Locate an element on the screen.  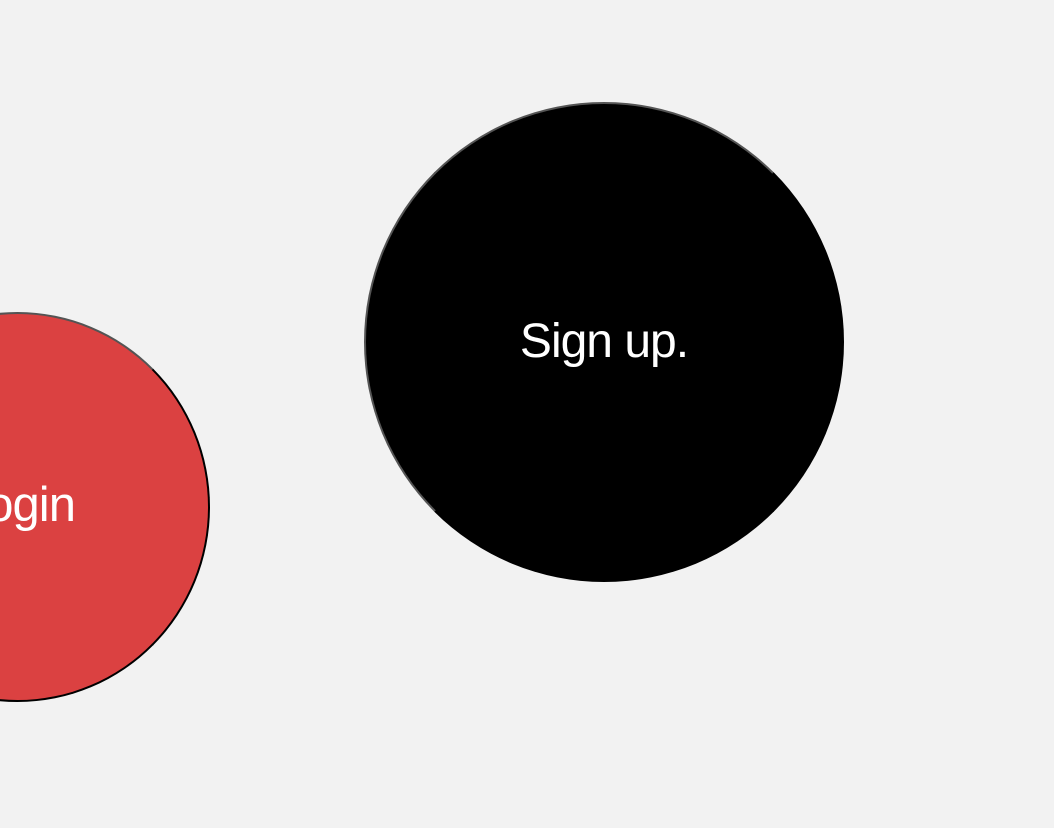
login-button: Login is located at coordinates (105, 507).